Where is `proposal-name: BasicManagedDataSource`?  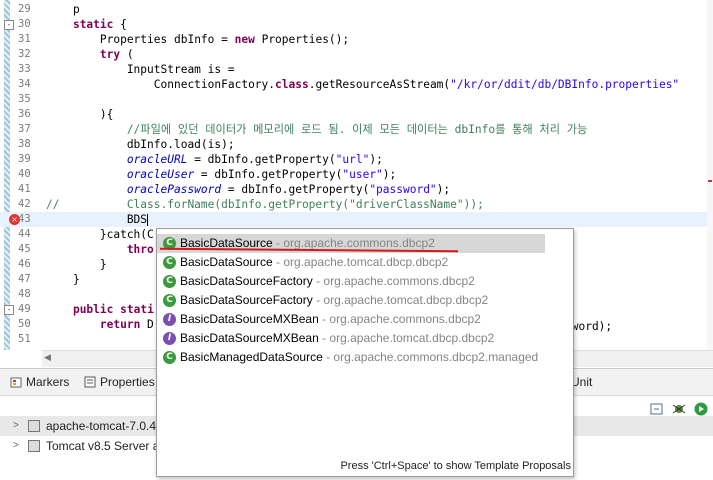
proposal-name: BasicManagedDataSource is located at coordinates (251, 357).